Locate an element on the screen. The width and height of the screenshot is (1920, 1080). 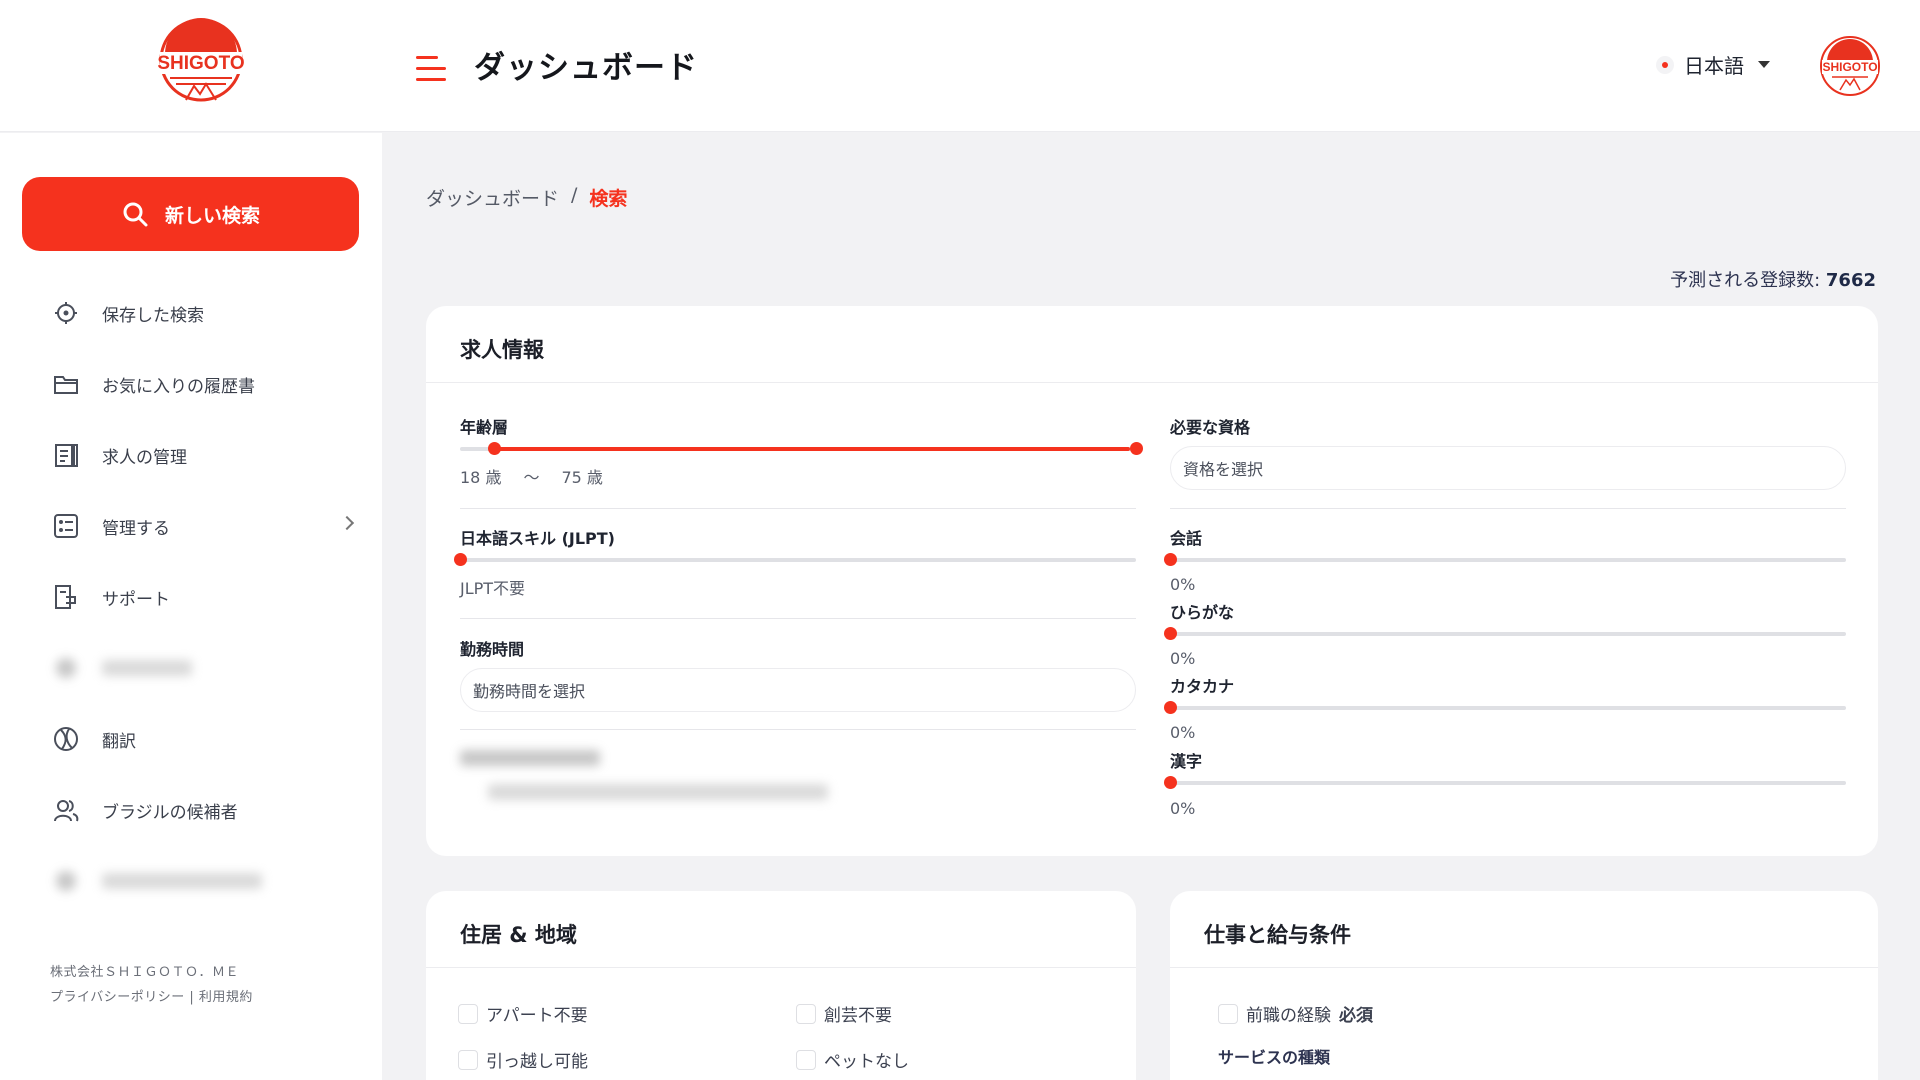
option-prior-experience: 前職の経験 必須 is located at coordinates (1295, 1013).